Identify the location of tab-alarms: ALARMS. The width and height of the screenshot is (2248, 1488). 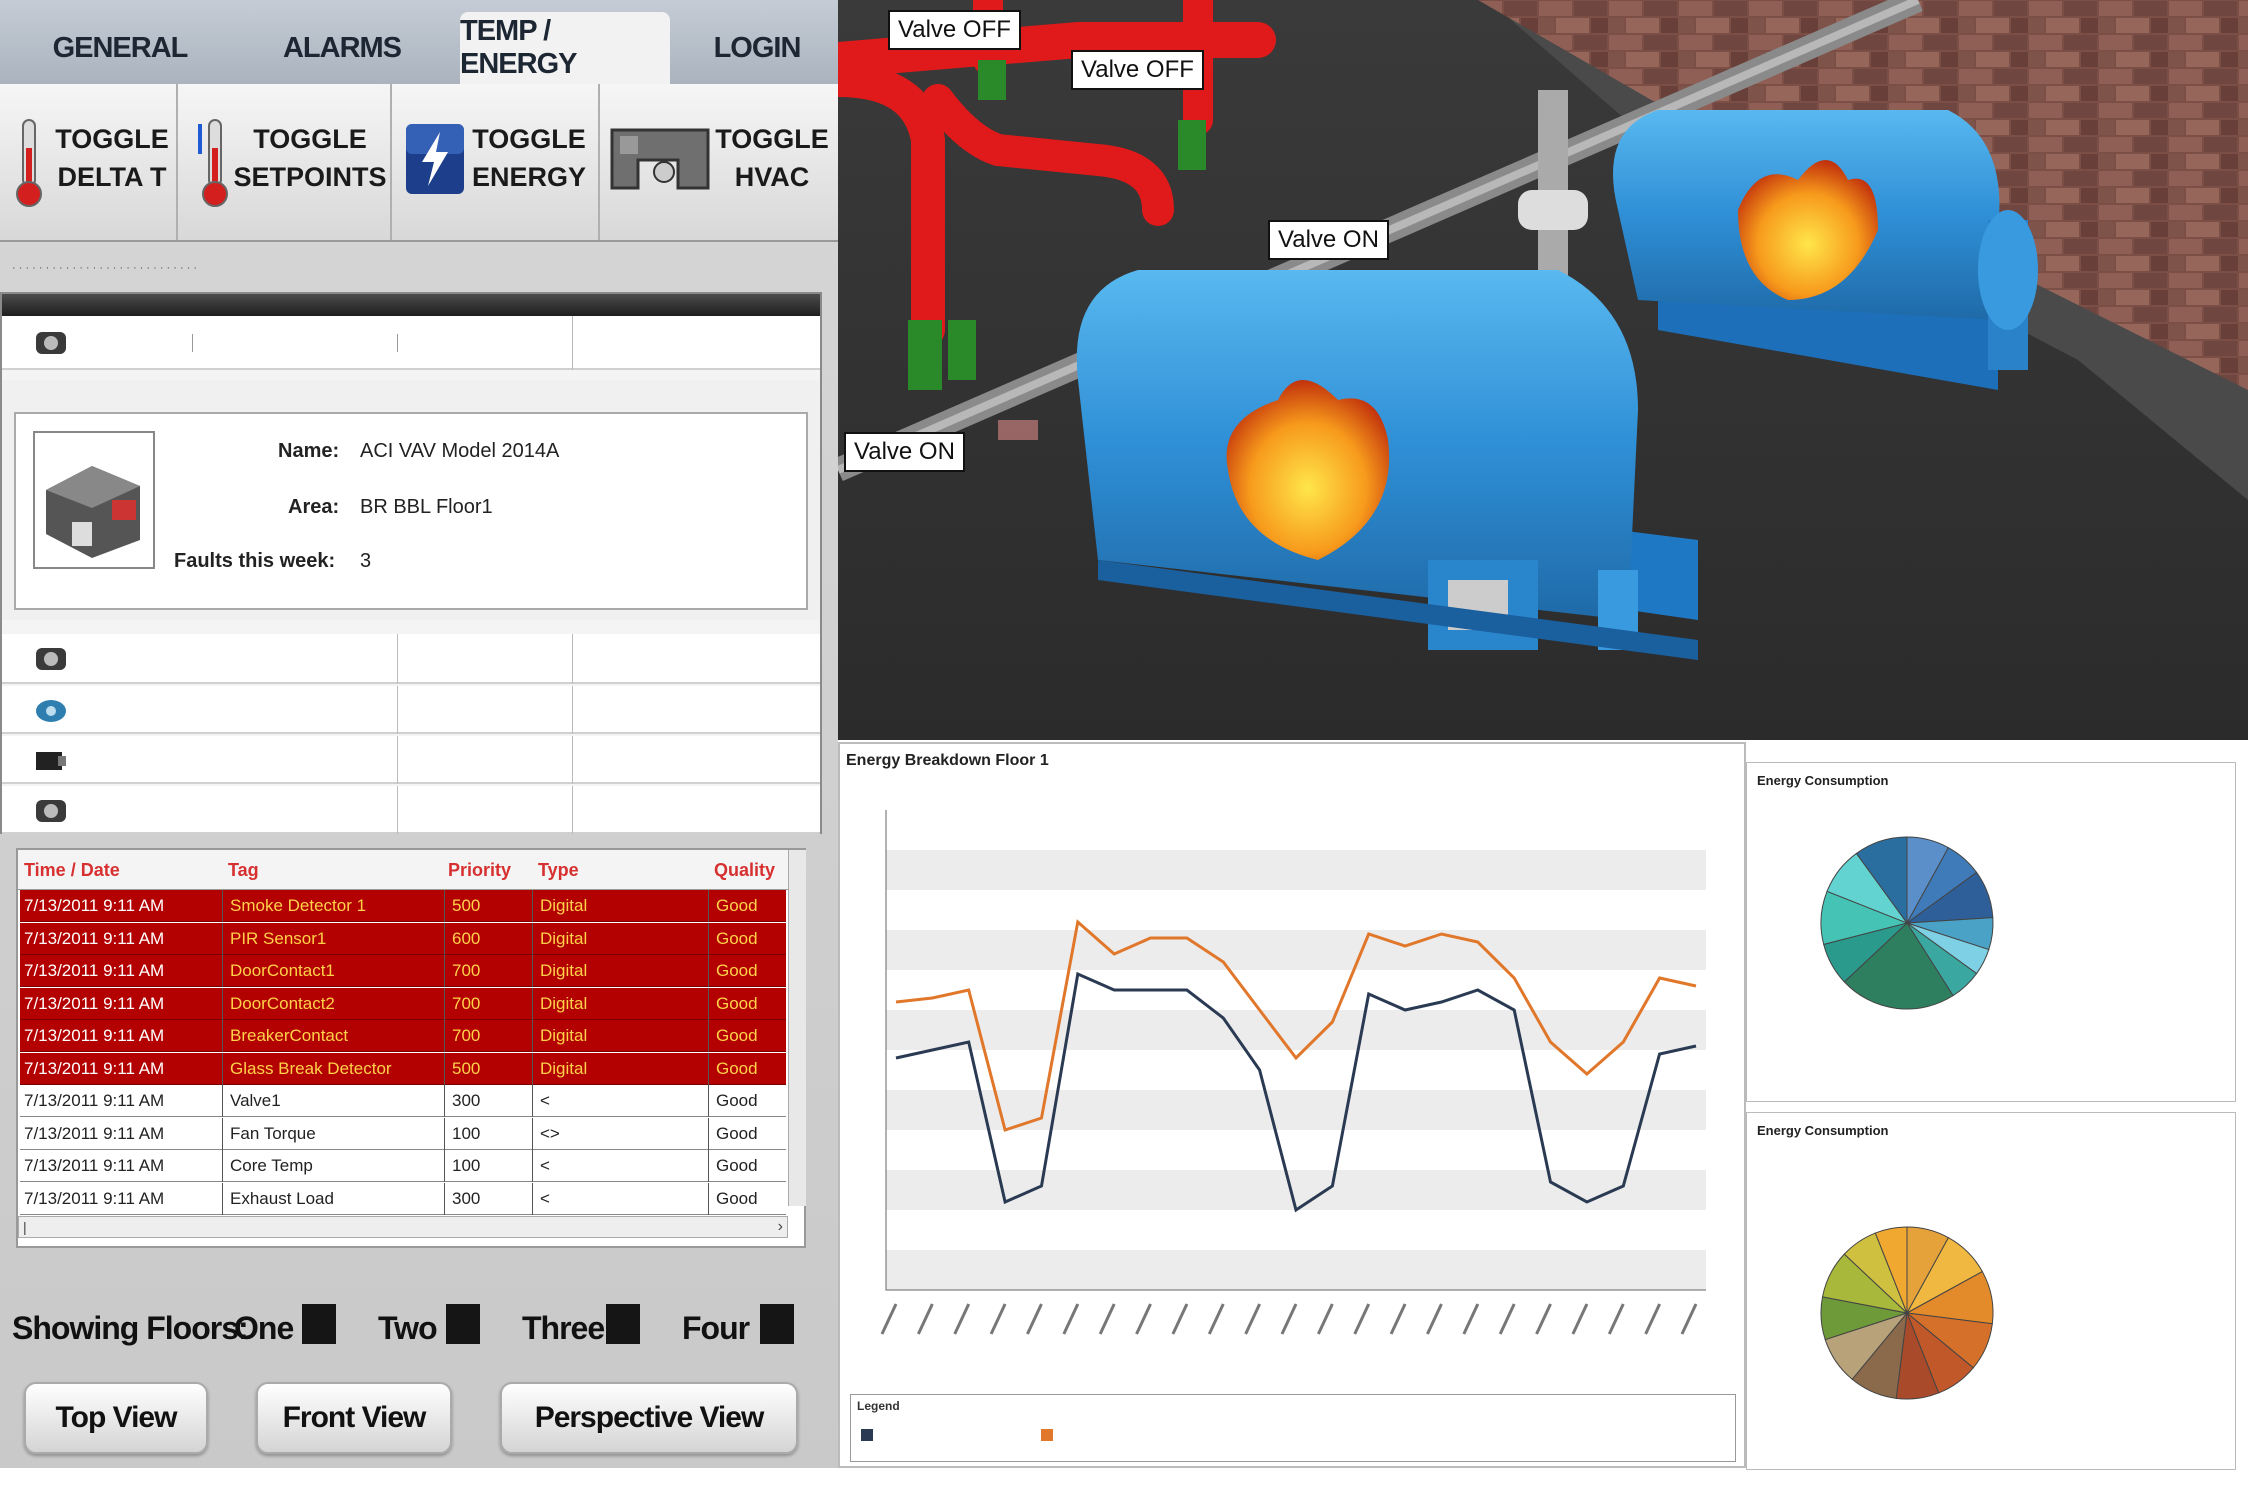
(342, 48).